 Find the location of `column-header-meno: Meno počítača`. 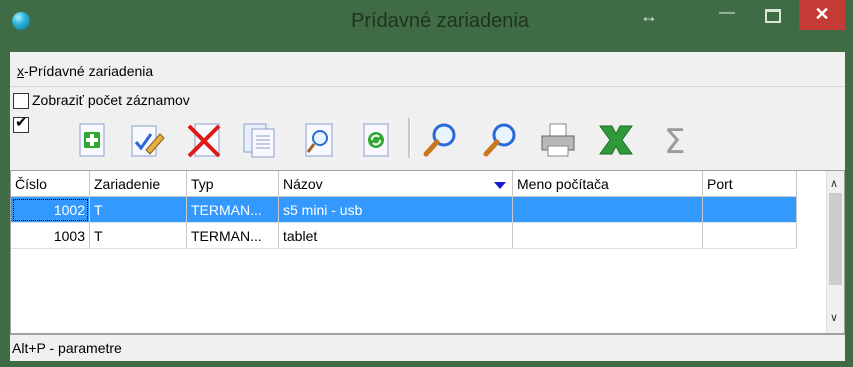

column-header-meno: Meno počítača is located at coordinates (607, 184).